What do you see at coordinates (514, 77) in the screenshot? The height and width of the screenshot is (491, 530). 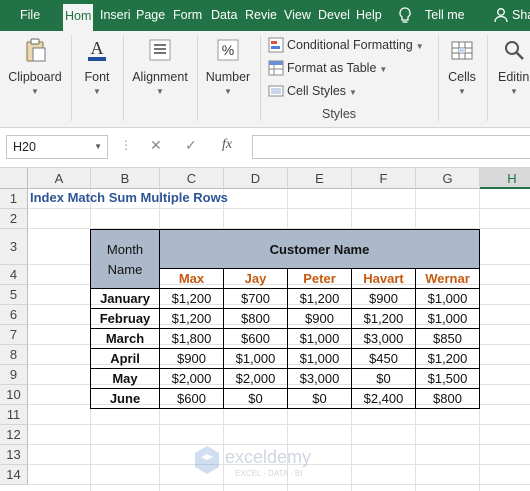 I see `editing-label: Editin` at bounding box center [514, 77].